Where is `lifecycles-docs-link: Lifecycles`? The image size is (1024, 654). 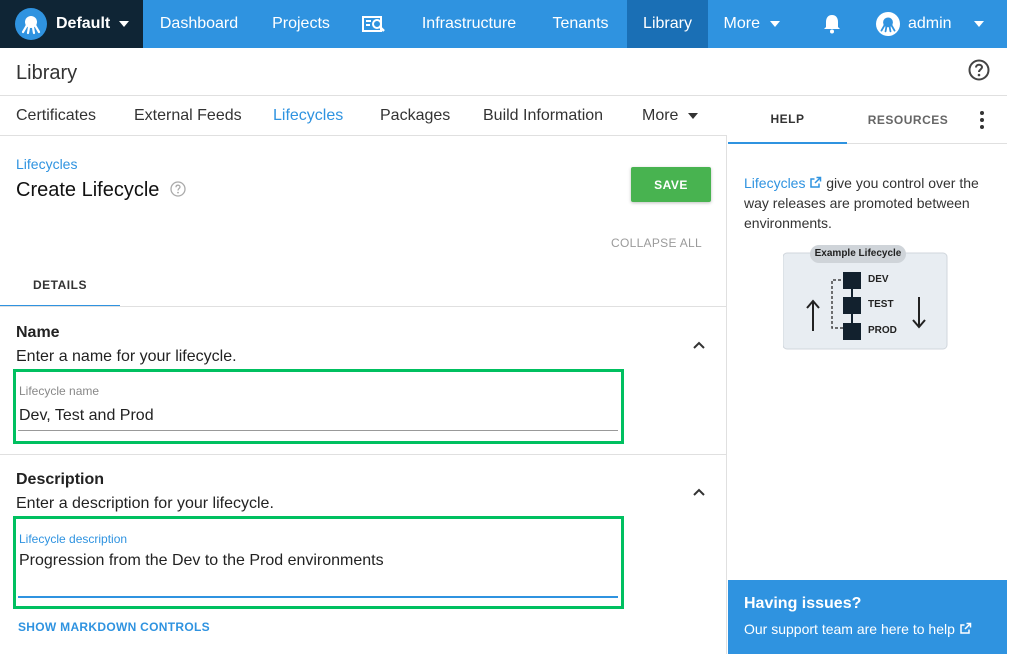
lifecycles-docs-link: Lifecycles is located at coordinates (783, 183).